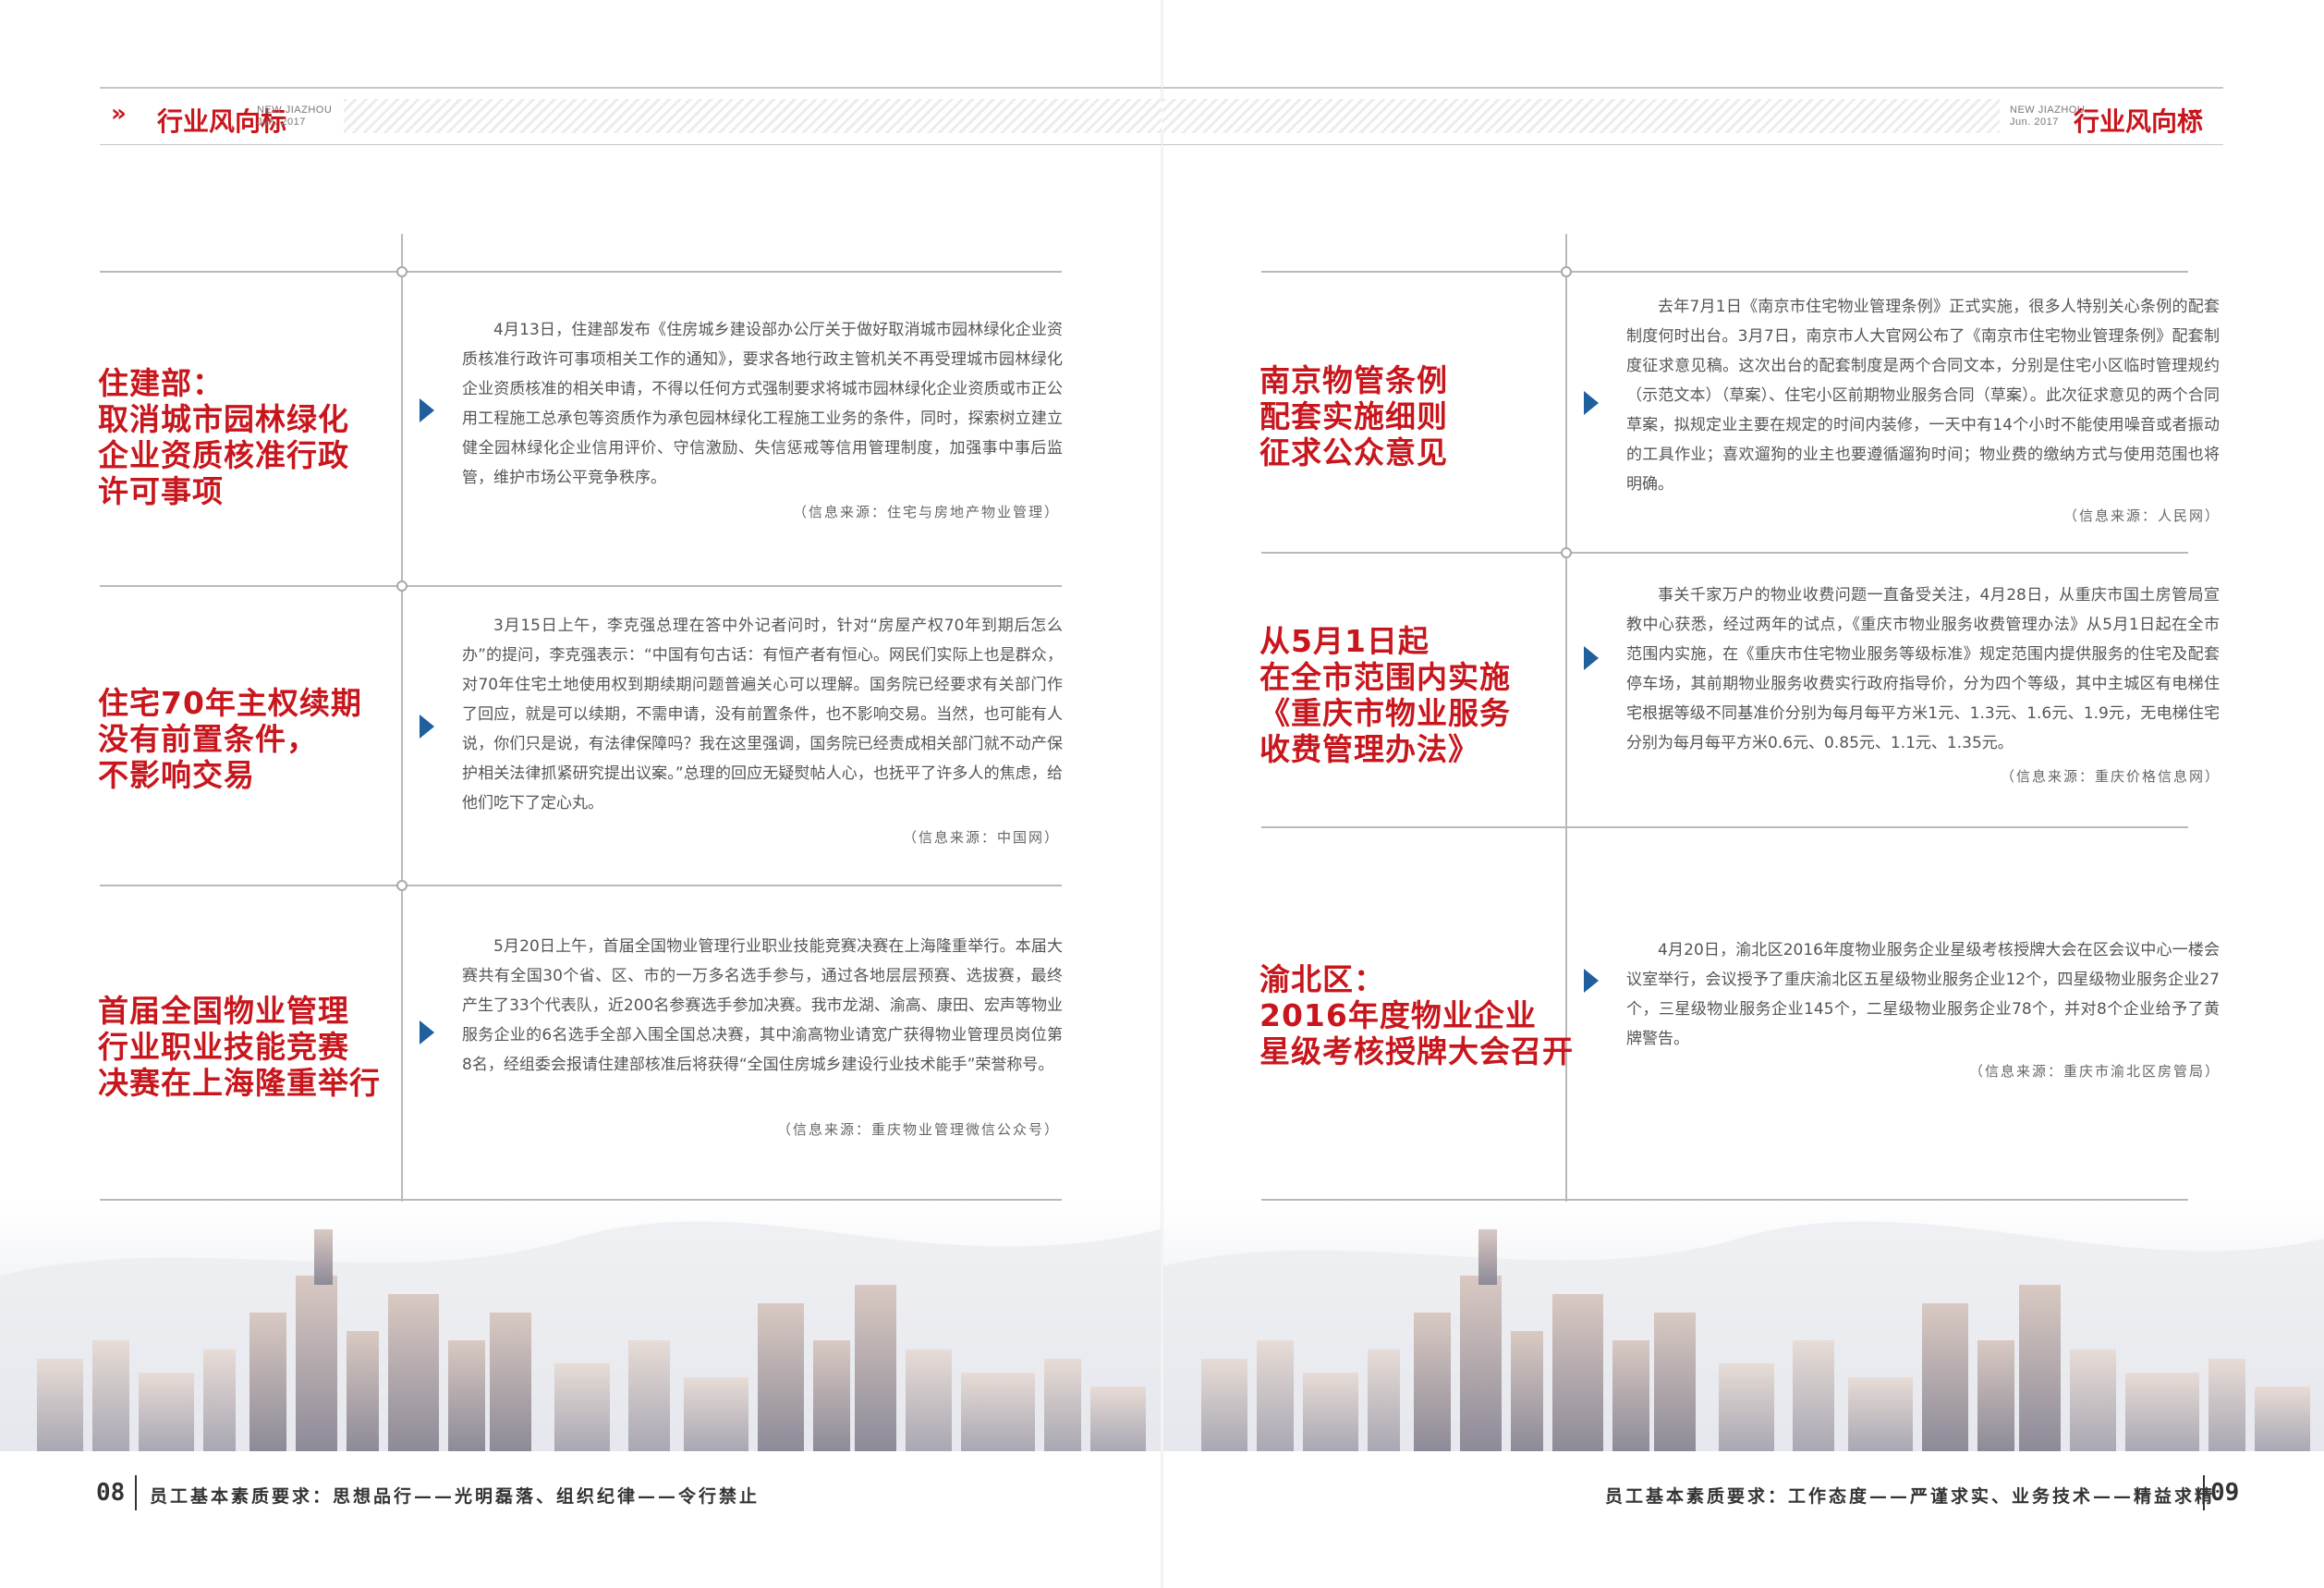  Describe the element at coordinates (2094, 1071) in the screenshot. I see `article-source: （信息来源：重庆市渝北区房管局）` at that location.